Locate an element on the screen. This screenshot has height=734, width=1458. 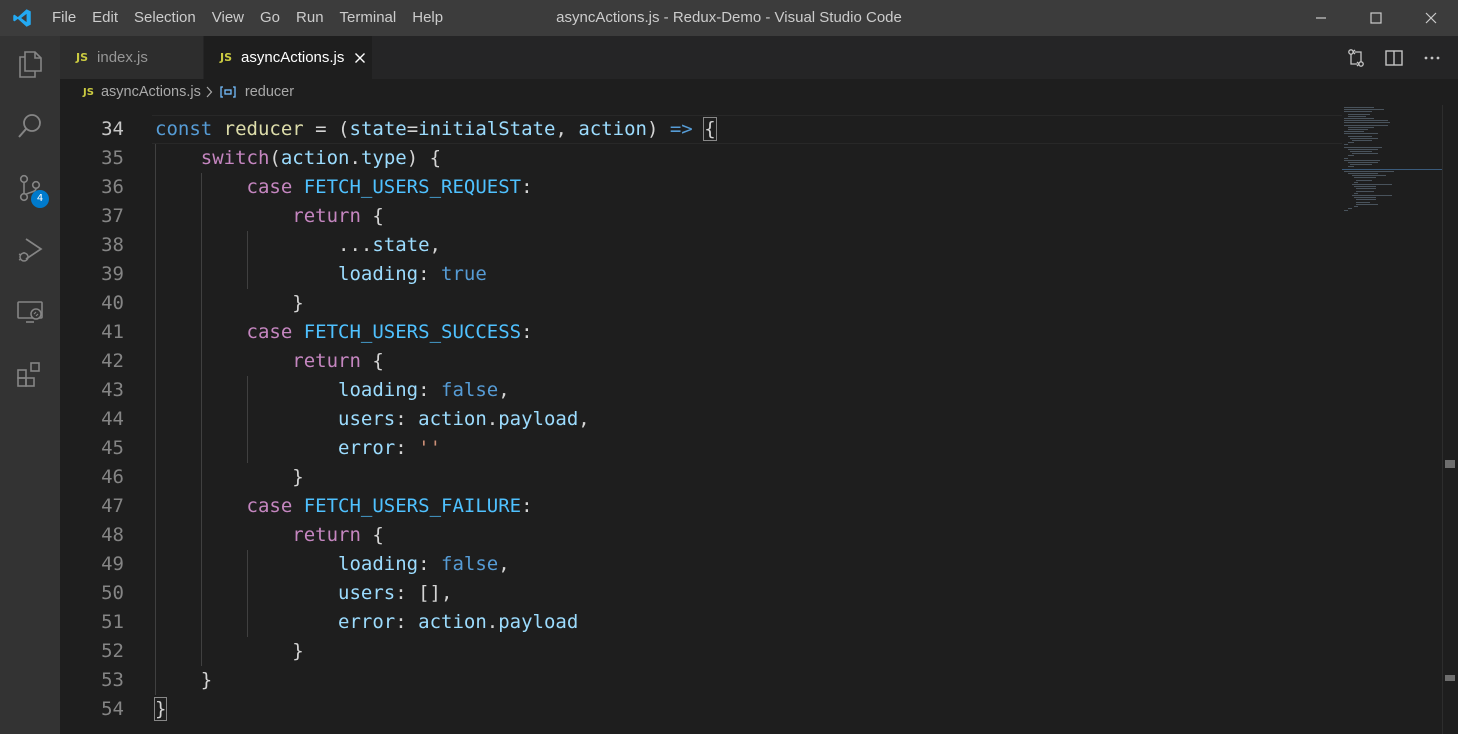
code-line: users: action.payload, is located at coordinates (372, 419).